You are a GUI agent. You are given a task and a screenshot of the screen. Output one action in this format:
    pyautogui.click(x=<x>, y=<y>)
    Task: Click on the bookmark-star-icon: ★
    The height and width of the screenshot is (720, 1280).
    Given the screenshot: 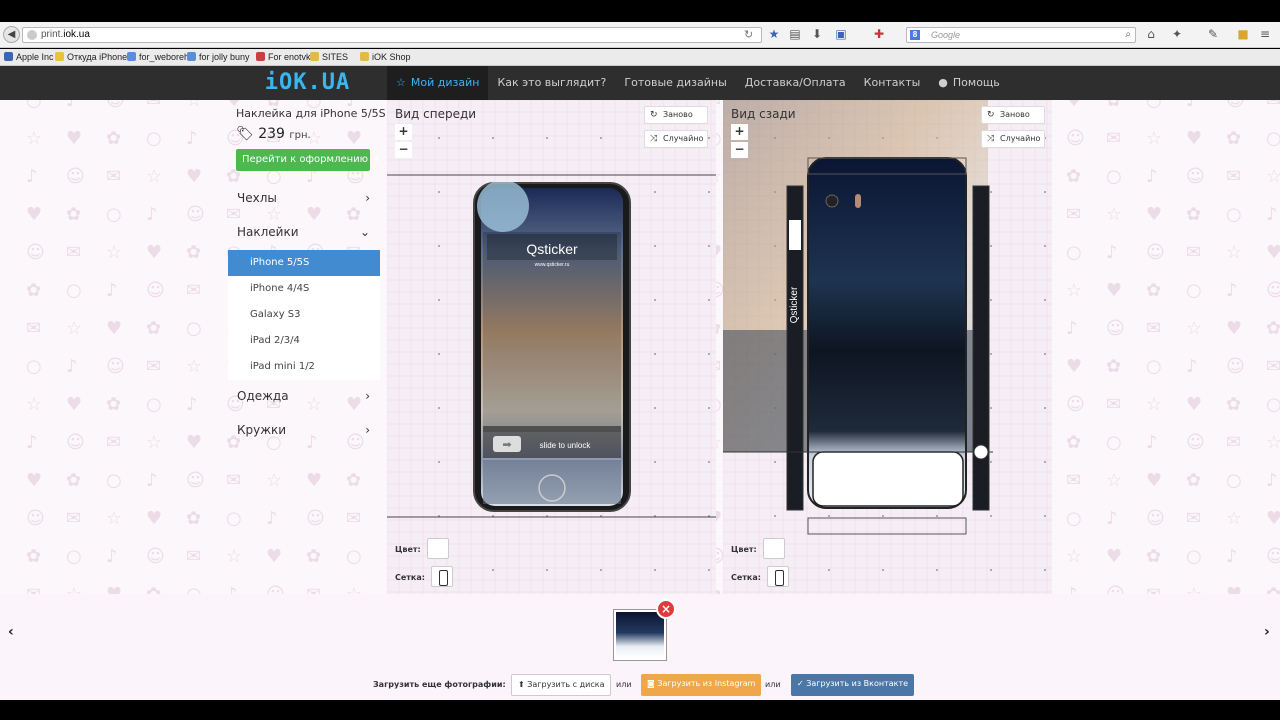 What is the action you would take?
    pyautogui.click(x=774, y=34)
    